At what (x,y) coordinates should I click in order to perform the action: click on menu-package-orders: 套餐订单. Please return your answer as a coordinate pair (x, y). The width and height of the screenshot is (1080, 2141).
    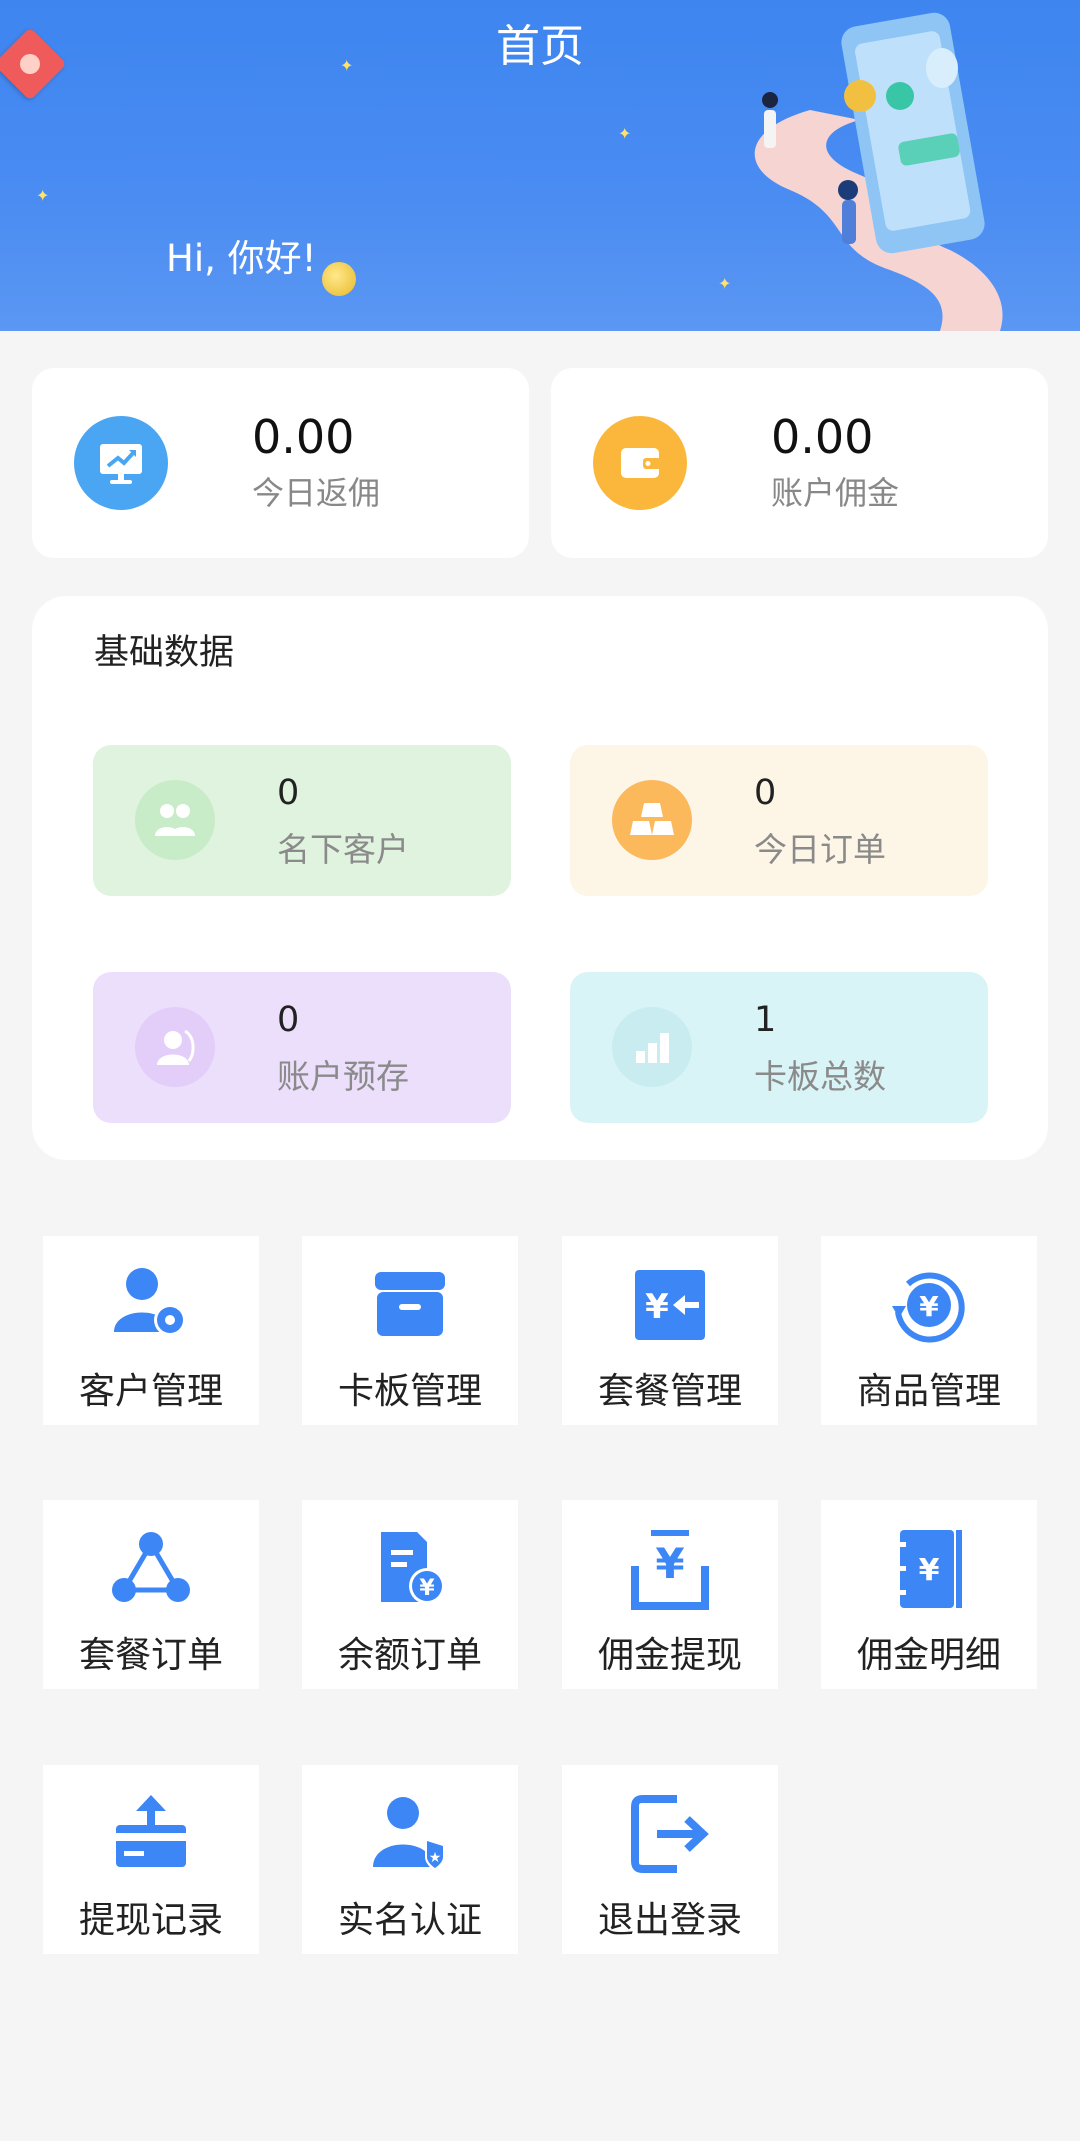
    Looking at the image, I should click on (151, 1594).